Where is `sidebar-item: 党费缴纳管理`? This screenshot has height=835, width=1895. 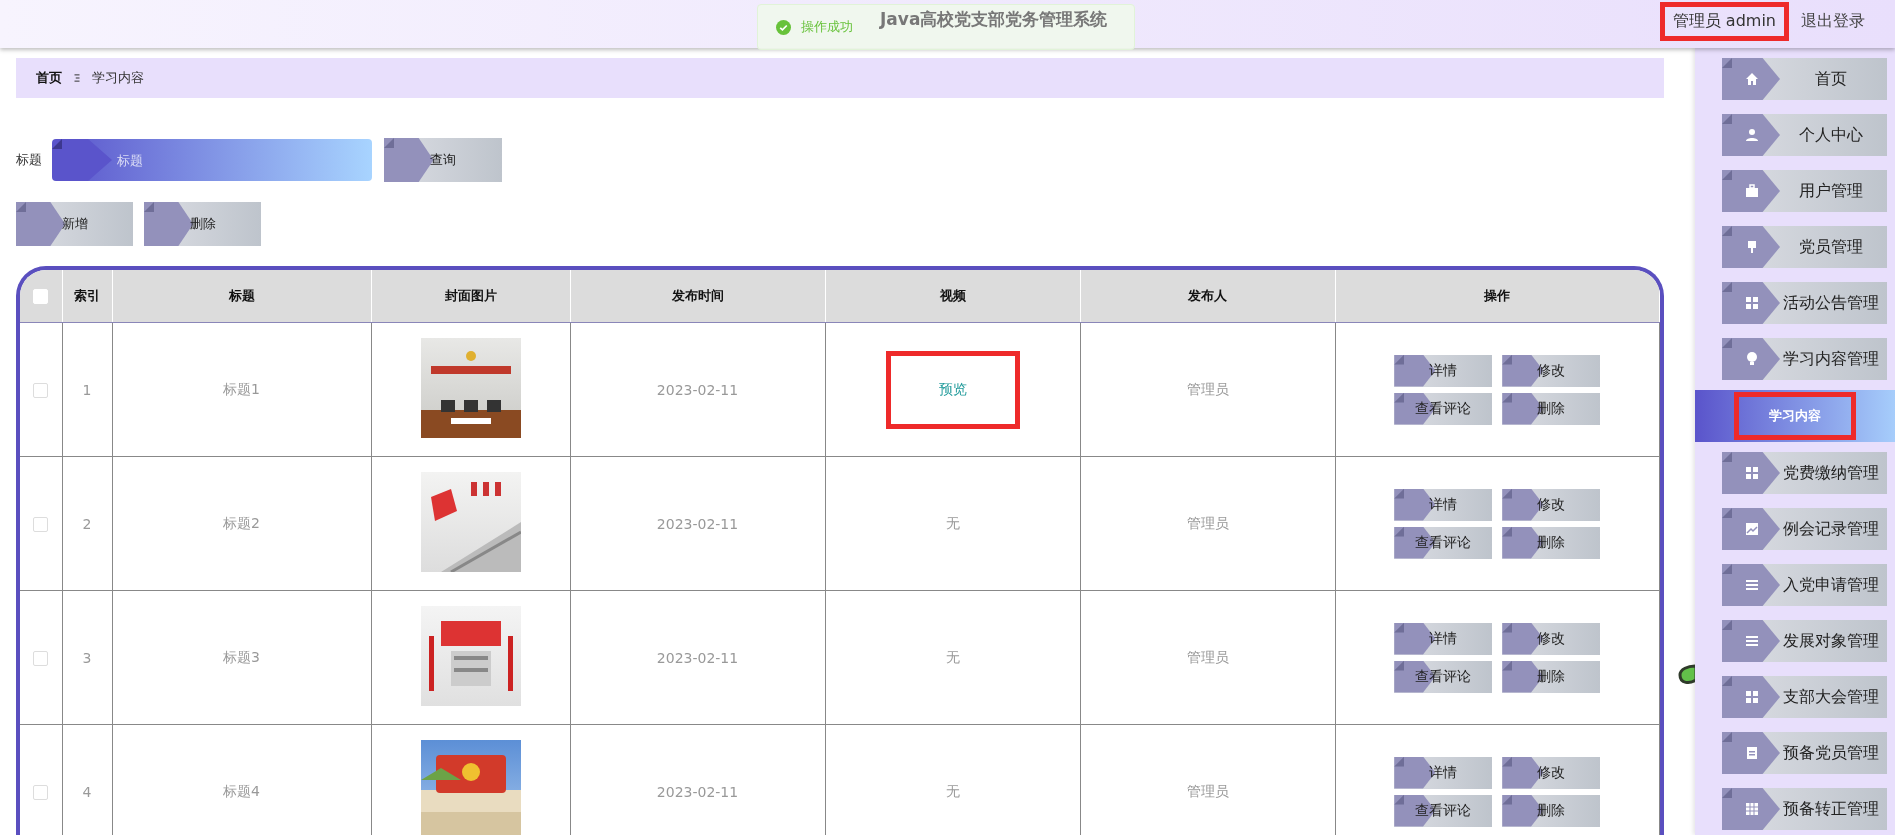 sidebar-item: 党费缴纳管理 is located at coordinates (1804, 473).